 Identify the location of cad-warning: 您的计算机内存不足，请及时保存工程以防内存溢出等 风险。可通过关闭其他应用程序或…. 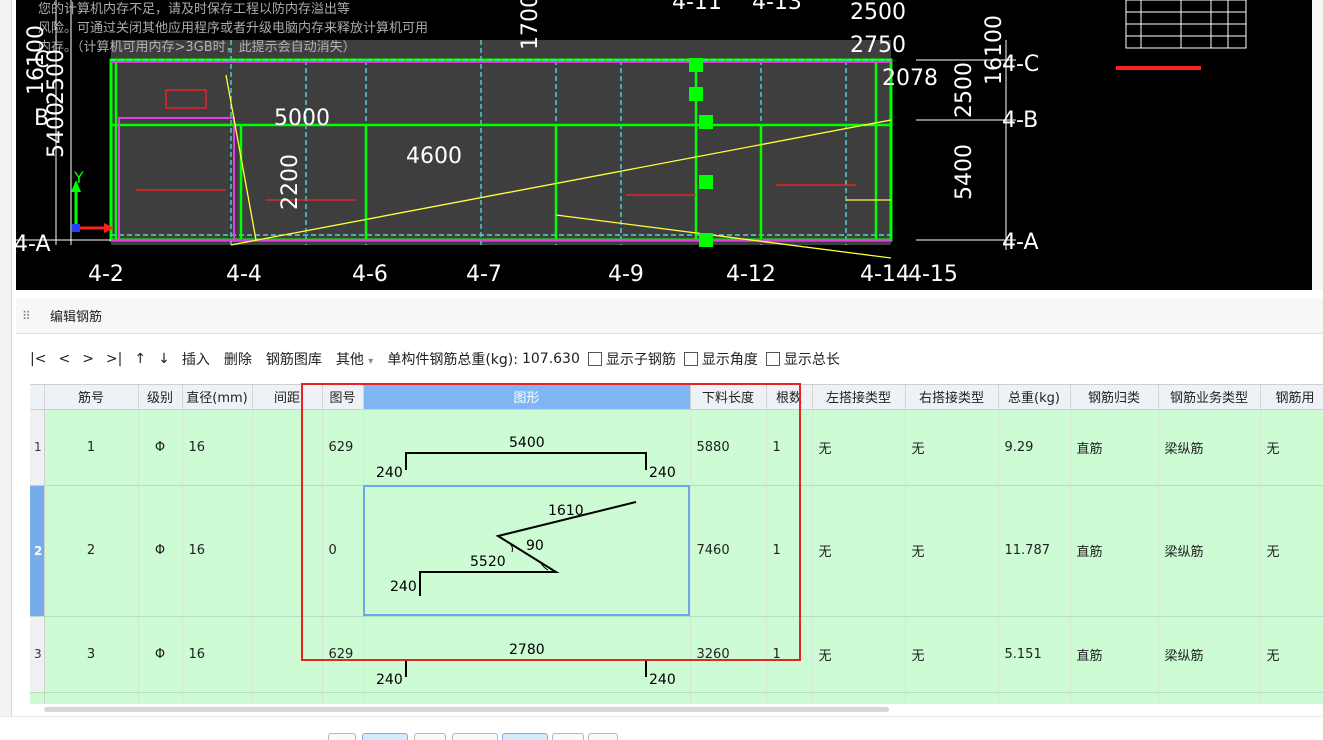
(233, 28).